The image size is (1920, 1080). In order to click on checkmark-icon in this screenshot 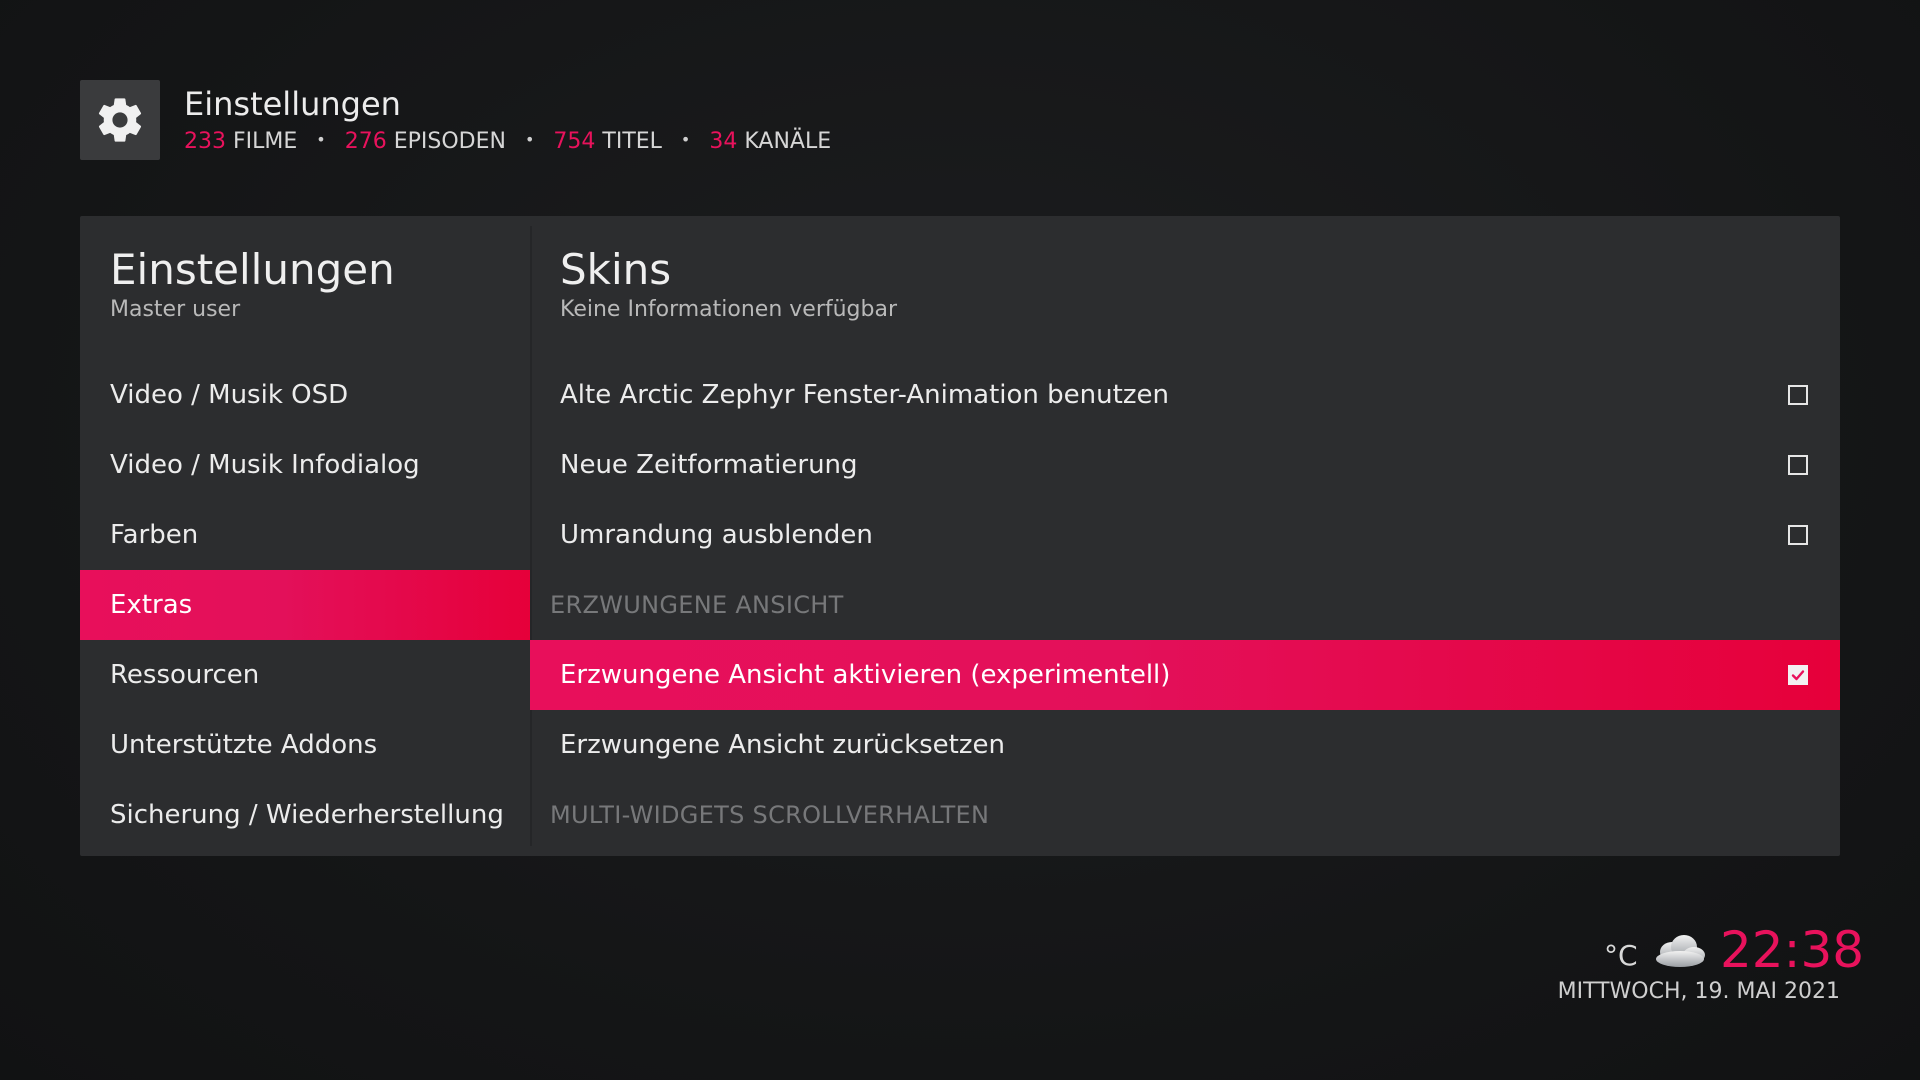, I will do `click(1798, 675)`.